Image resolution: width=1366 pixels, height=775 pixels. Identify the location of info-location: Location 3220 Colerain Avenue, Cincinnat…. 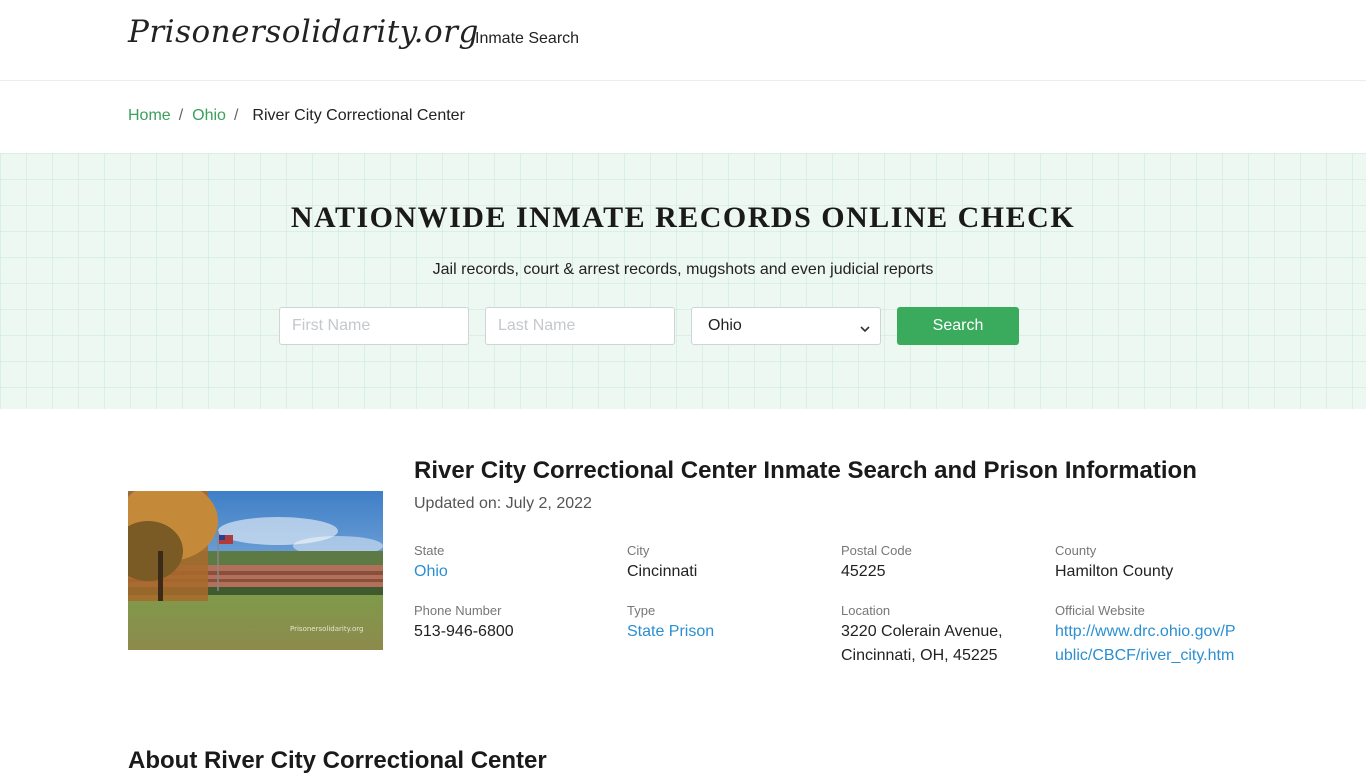
(941, 635).